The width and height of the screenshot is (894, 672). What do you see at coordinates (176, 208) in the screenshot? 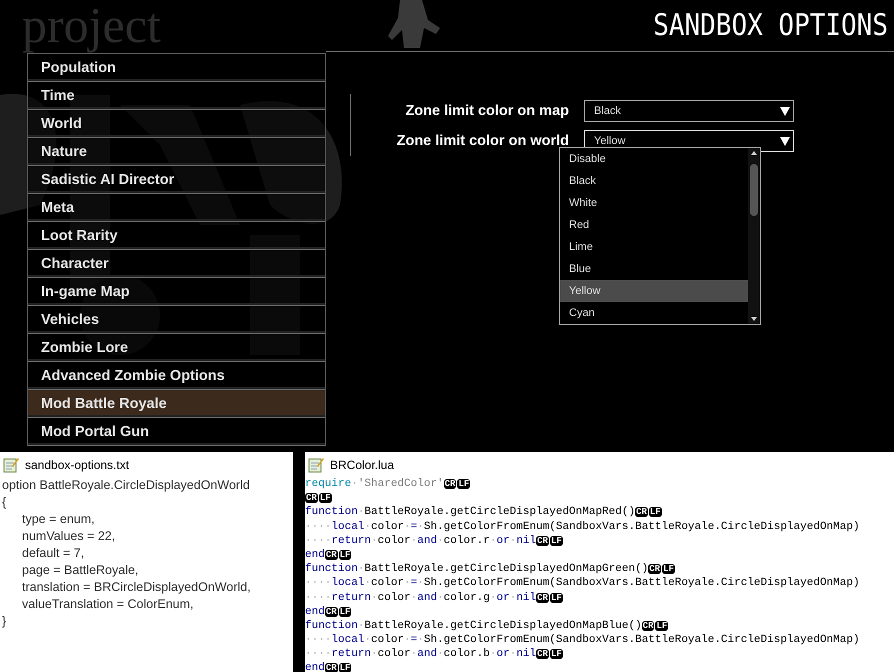
I see `category-item: Meta` at bounding box center [176, 208].